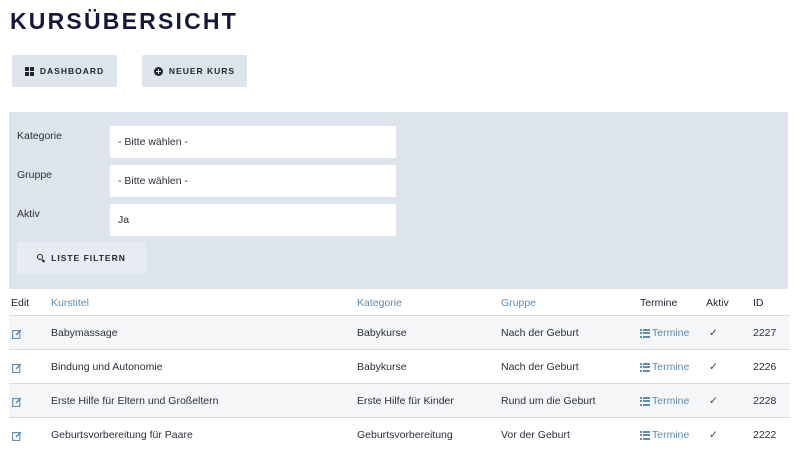  I want to click on column-header-edit: Edit, so click(20, 303).